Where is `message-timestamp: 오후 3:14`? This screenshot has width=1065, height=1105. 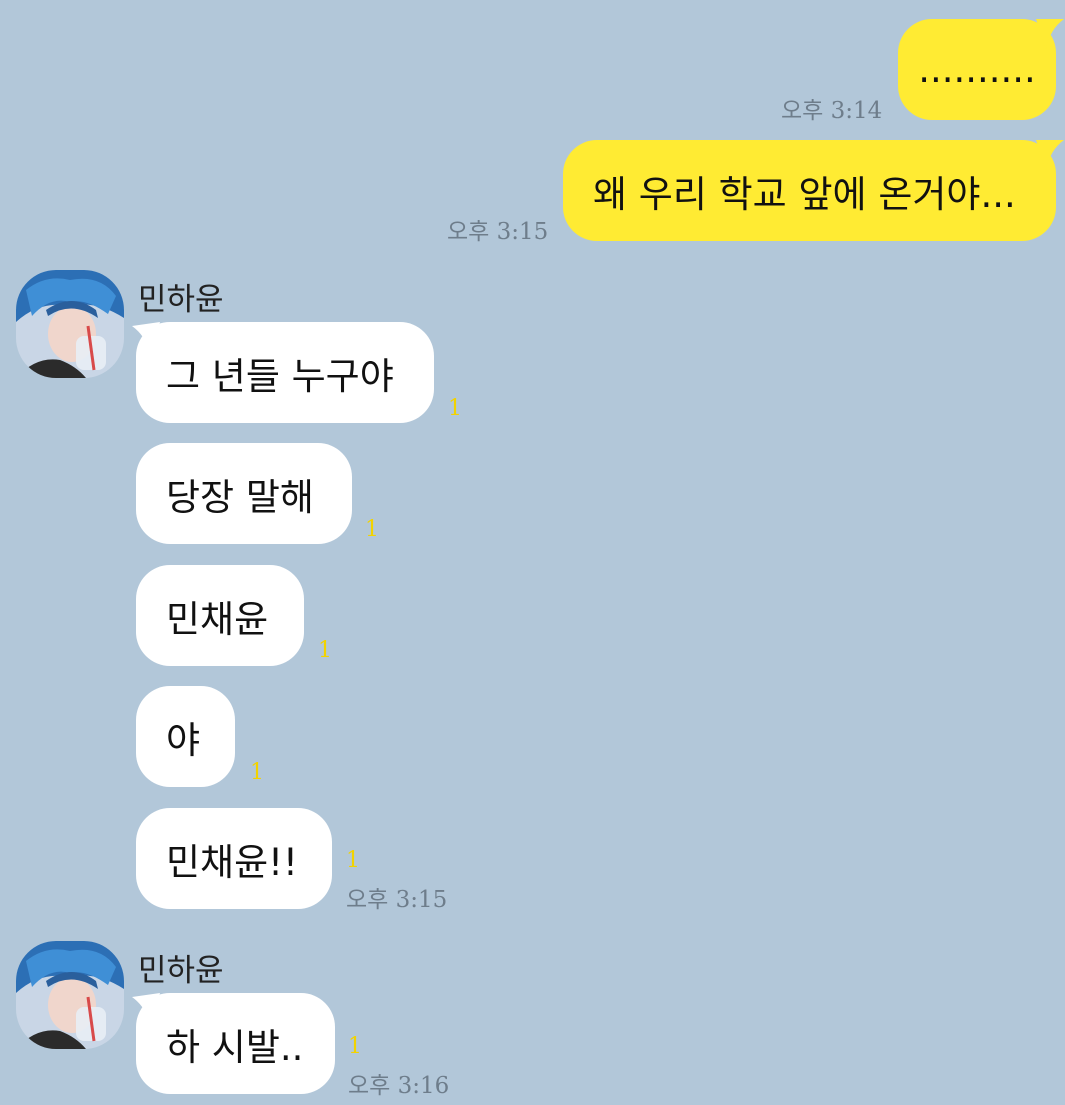
message-timestamp: 오후 3:14 is located at coordinates (832, 111).